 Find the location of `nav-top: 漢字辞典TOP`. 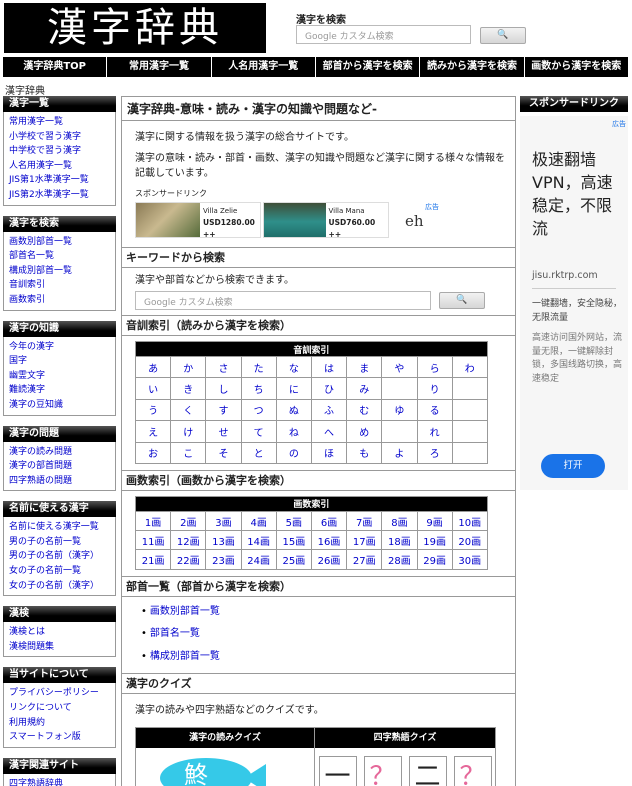

nav-top: 漢字辞典TOP is located at coordinates (54, 67).